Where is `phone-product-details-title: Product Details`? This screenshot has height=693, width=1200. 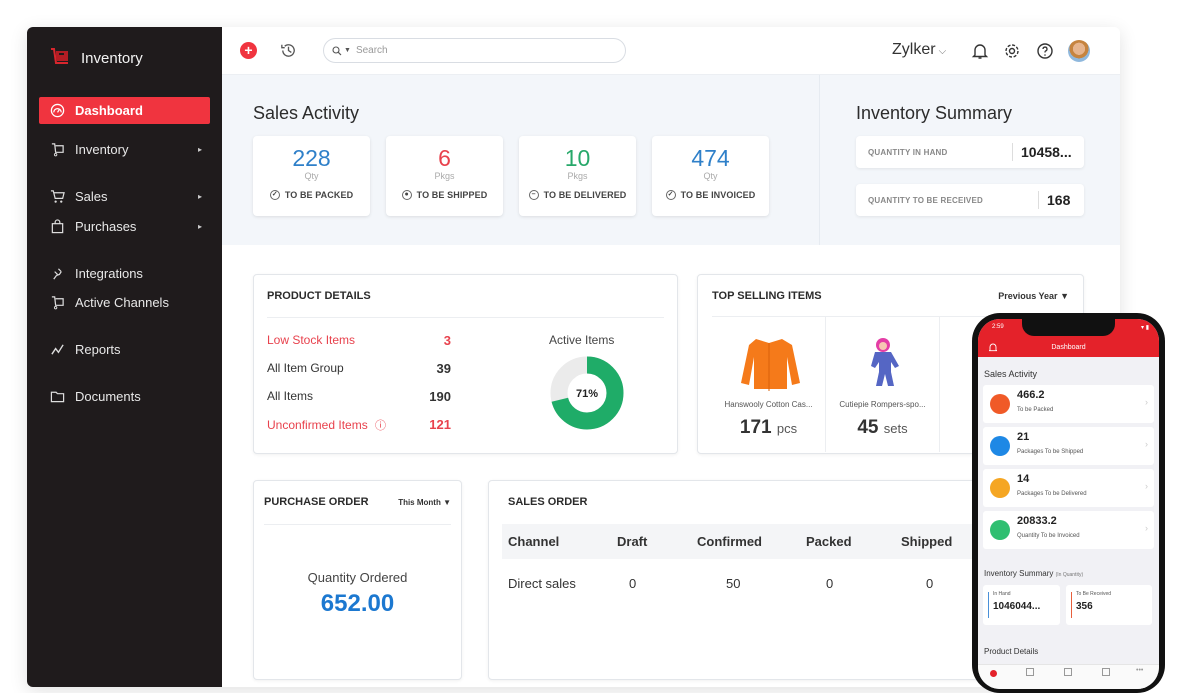
phone-product-details-title: Product Details is located at coordinates (1011, 651).